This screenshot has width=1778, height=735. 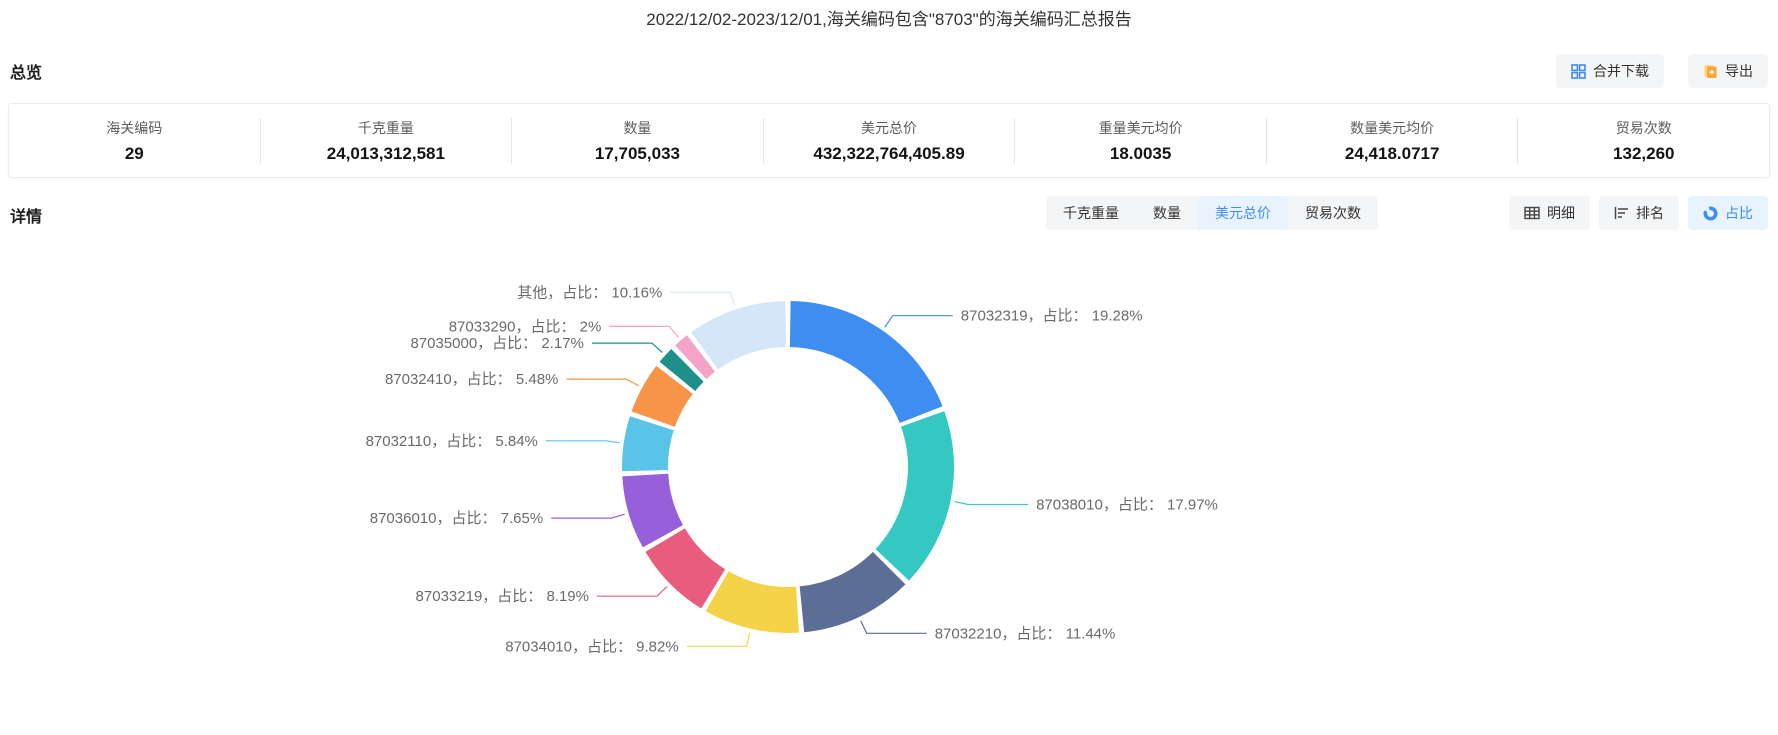 What do you see at coordinates (1643, 127) in the screenshot?
I see `stat-label: 贸易次数` at bounding box center [1643, 127].